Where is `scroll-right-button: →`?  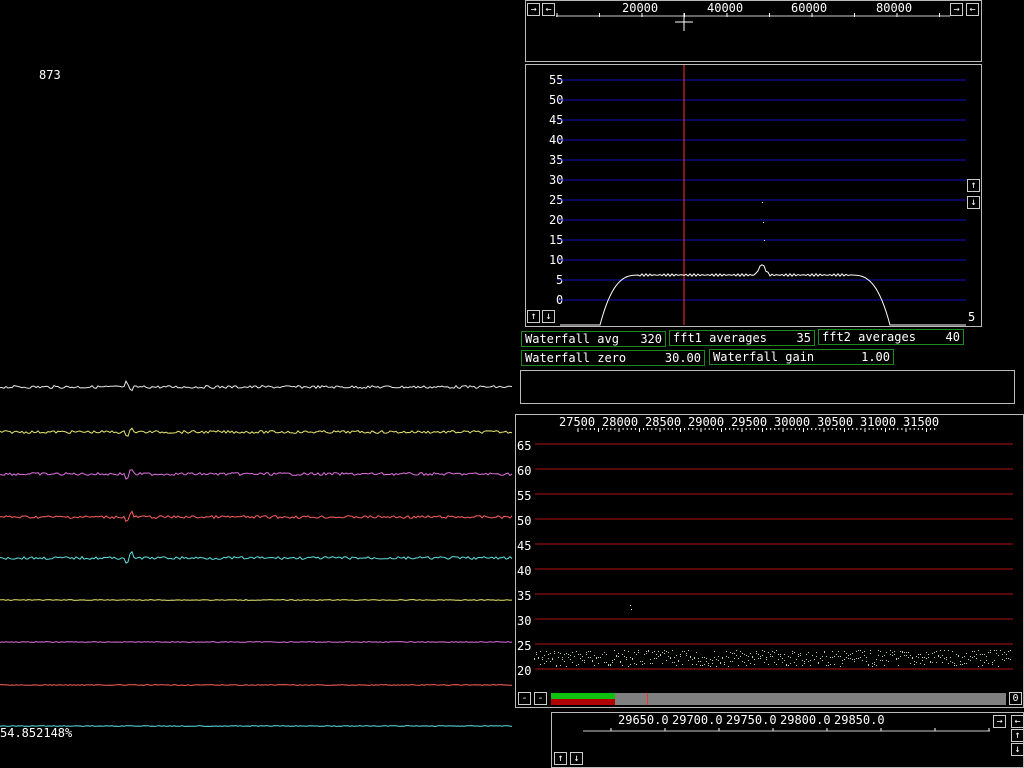 scroll-right-button: → is located at coordinates (533, 9).